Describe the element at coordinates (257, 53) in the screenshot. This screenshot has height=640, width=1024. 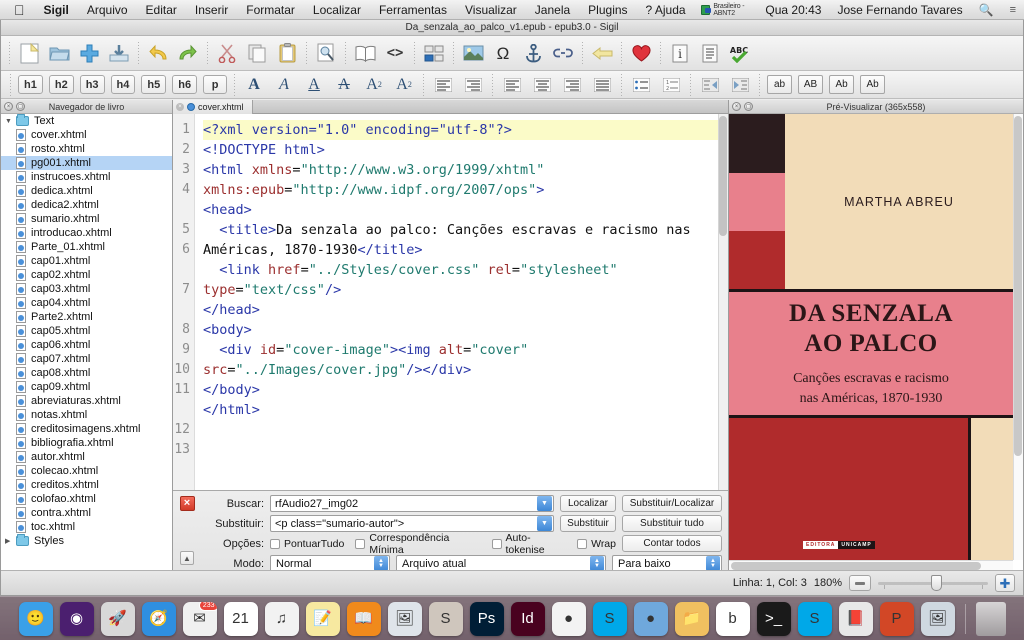
I see `copy-button` at that location.